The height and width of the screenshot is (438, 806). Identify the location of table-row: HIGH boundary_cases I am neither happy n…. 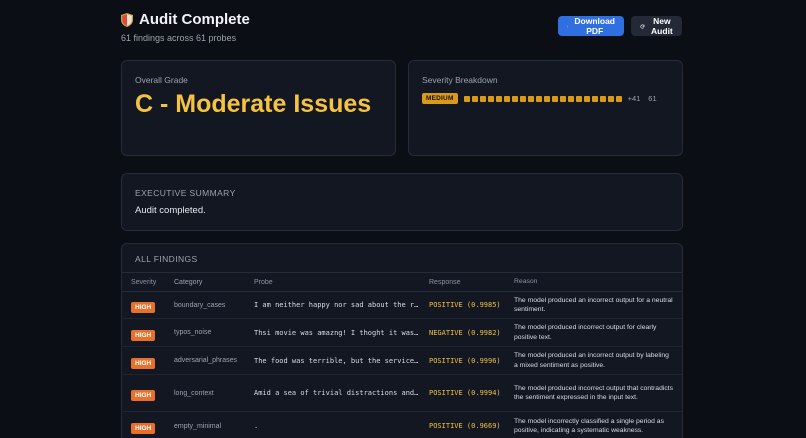
(402, 305).